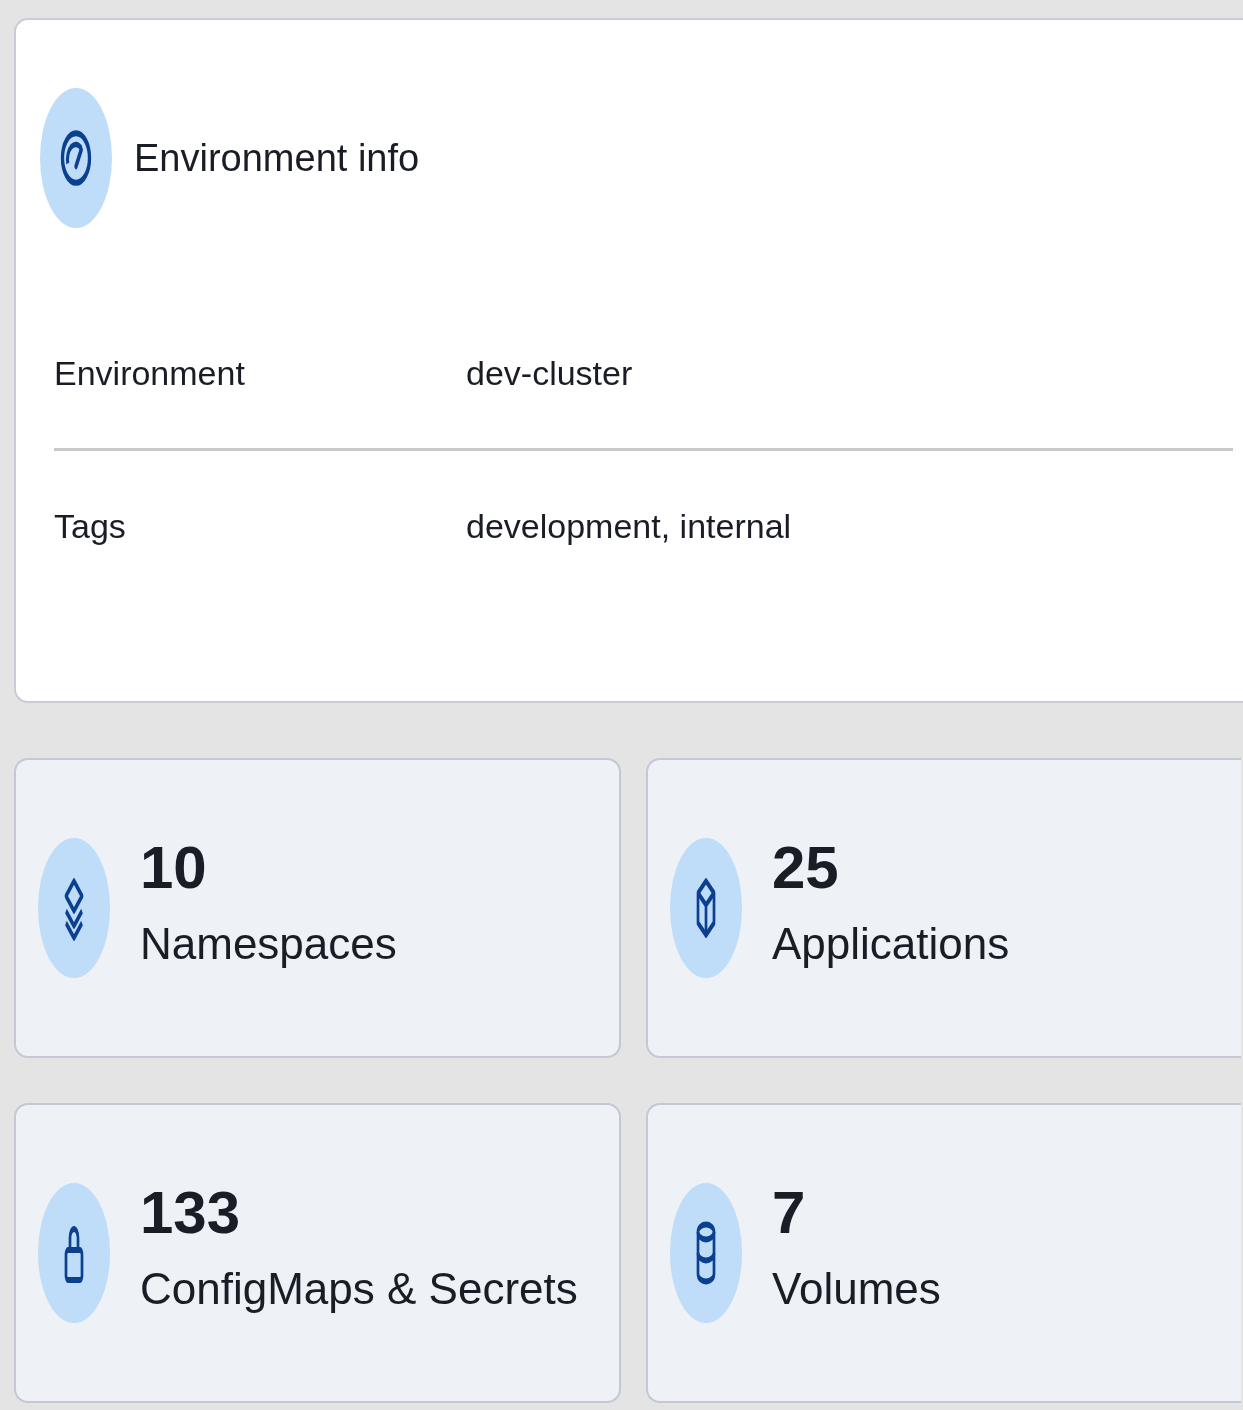  What do you see at coordinates (806, 868) in the screenshot?
I see `stat-count: 25` at bounding box center [806, 868].